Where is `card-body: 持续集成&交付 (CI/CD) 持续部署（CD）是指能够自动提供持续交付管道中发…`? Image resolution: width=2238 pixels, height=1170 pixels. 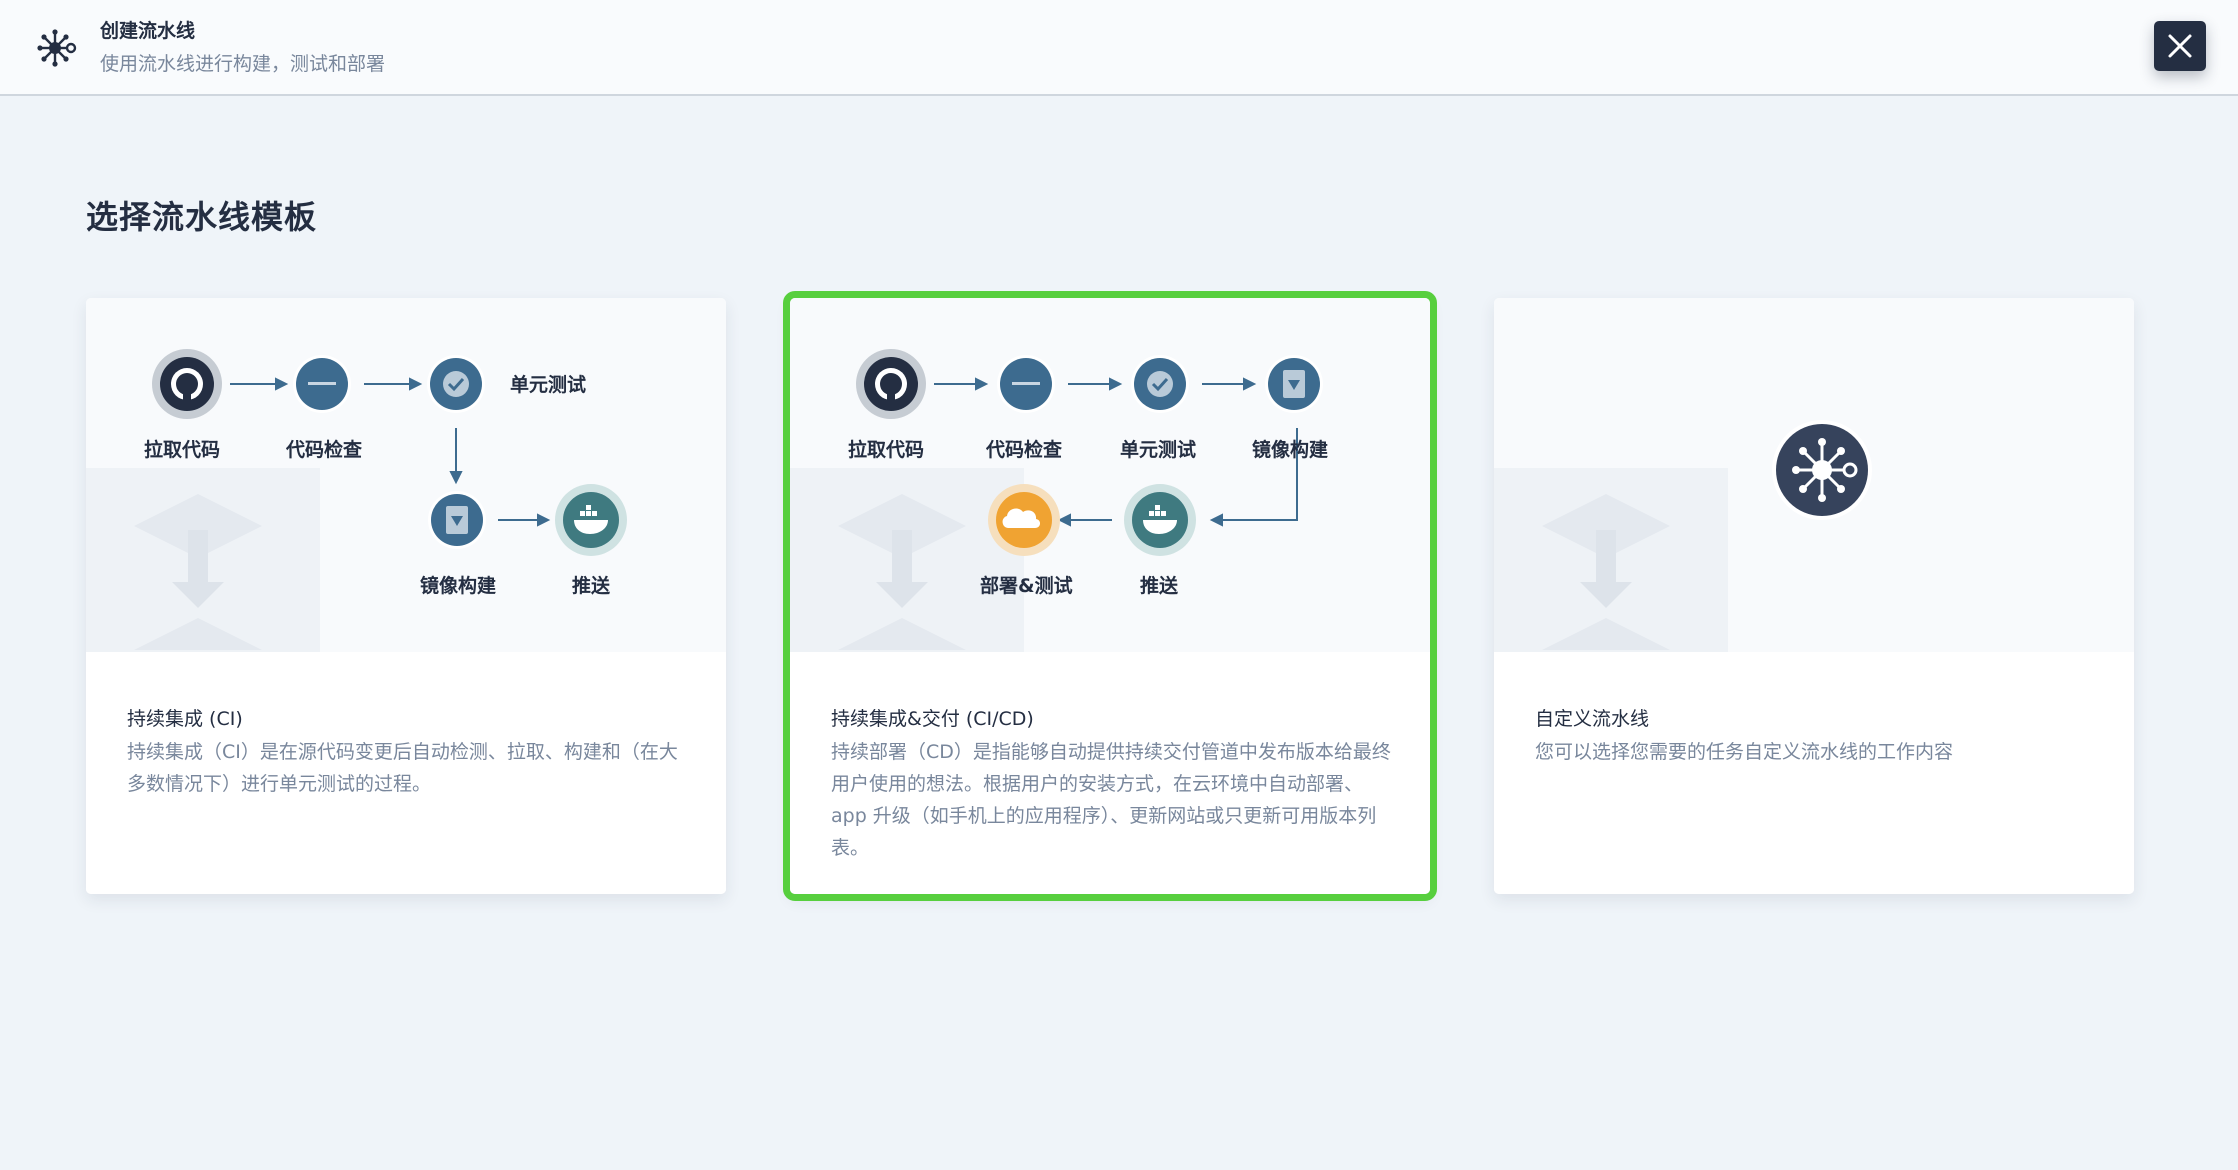 card-body: 持续集成&交付 (CI/CD) 持续部署（CD）是指能够自动提供持续交付管道中发… is located at coordinates (1110, 773).